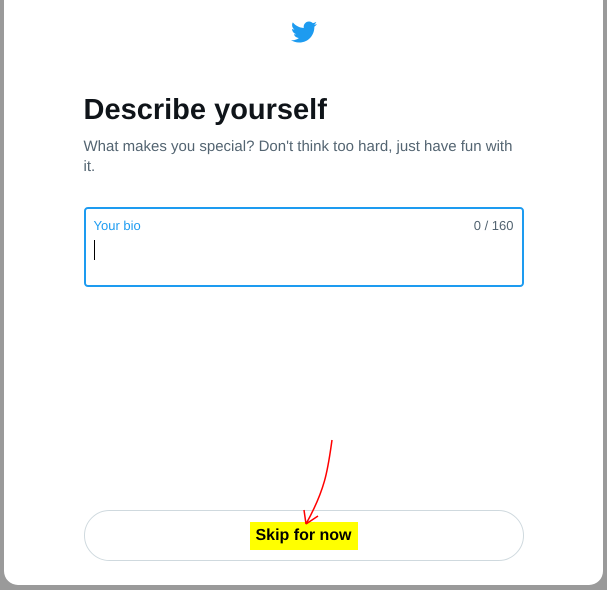  I want to click on subtitle: What makes you special? Don't think too hard, just have fun with it., so click(299, 157).